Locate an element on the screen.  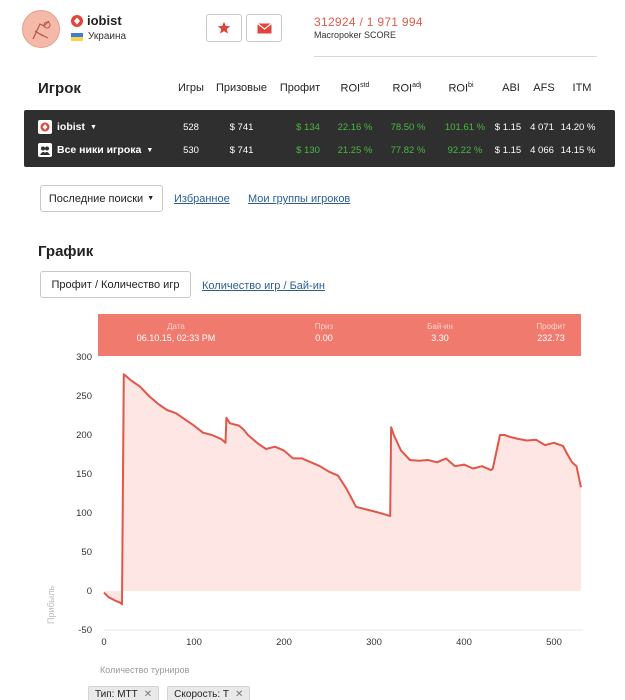
nick-dropdown: iobist ▼ is located at coordinates (67, 127).